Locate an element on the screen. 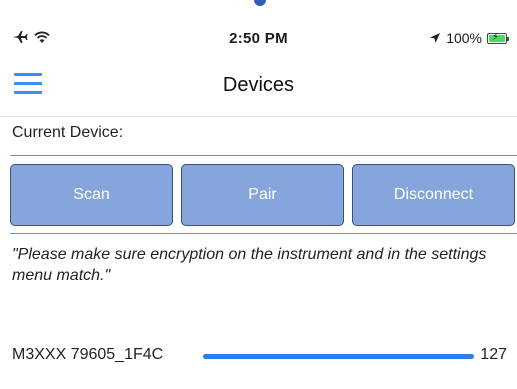  pair-button: Pair is located at coordinates (262, 195).